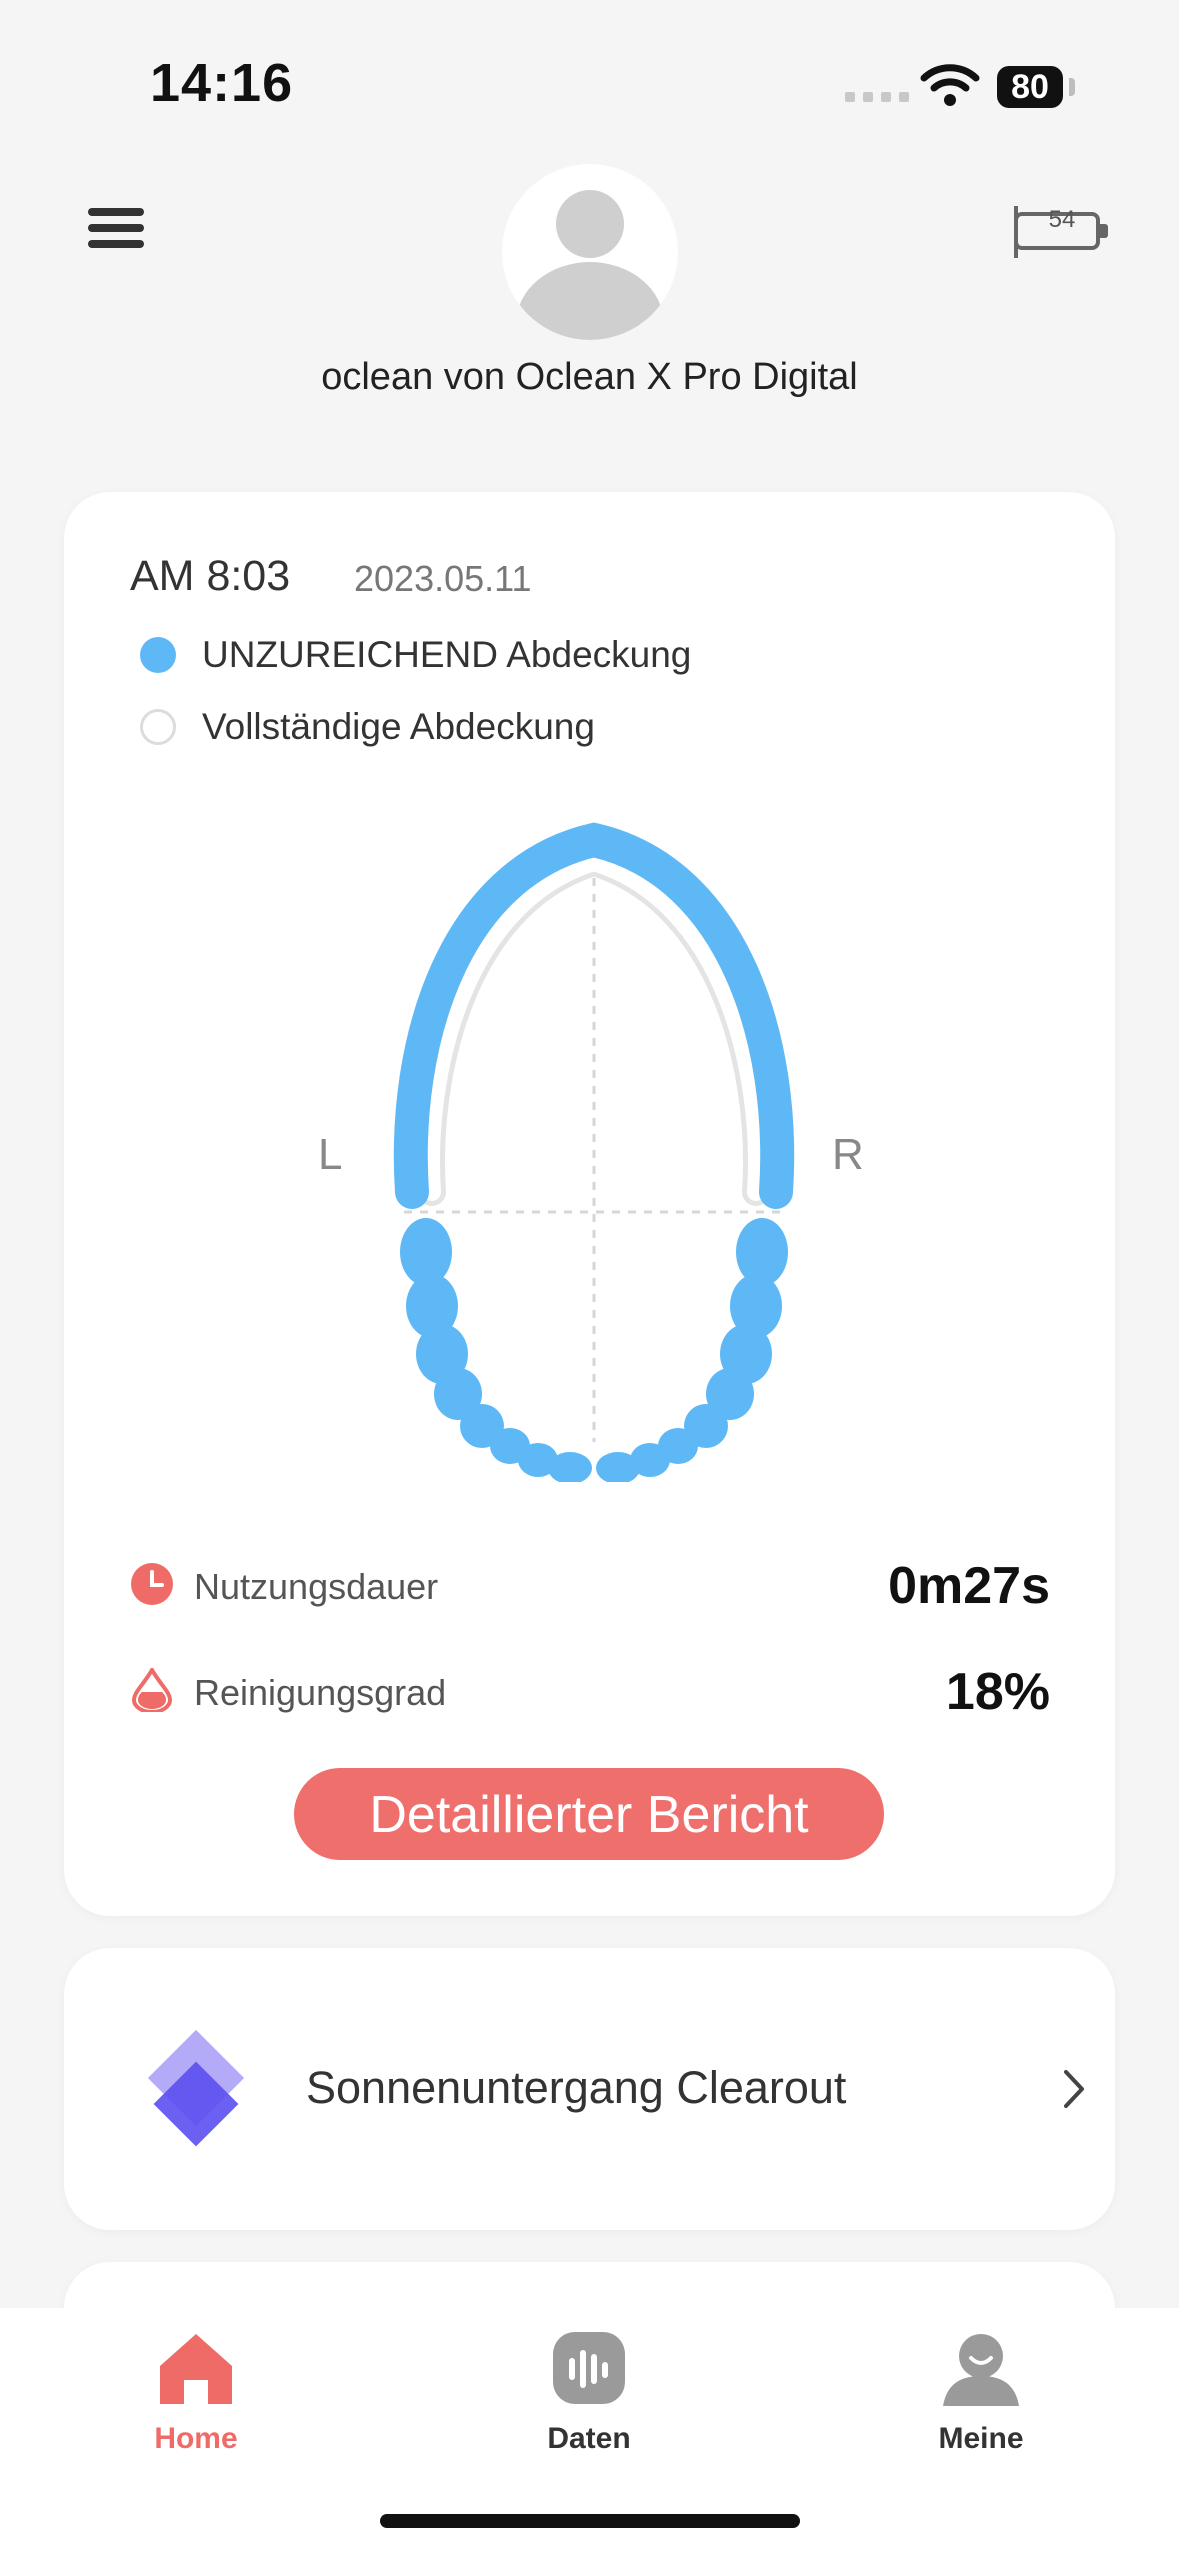 Image resolution: width=1179 pixels, height=2556 pixels. What do you see at coordinates (589, 377) in the screenshot?
I see `username: oclean von Oclean X Pro Digital` at bounding box center [589, 377].